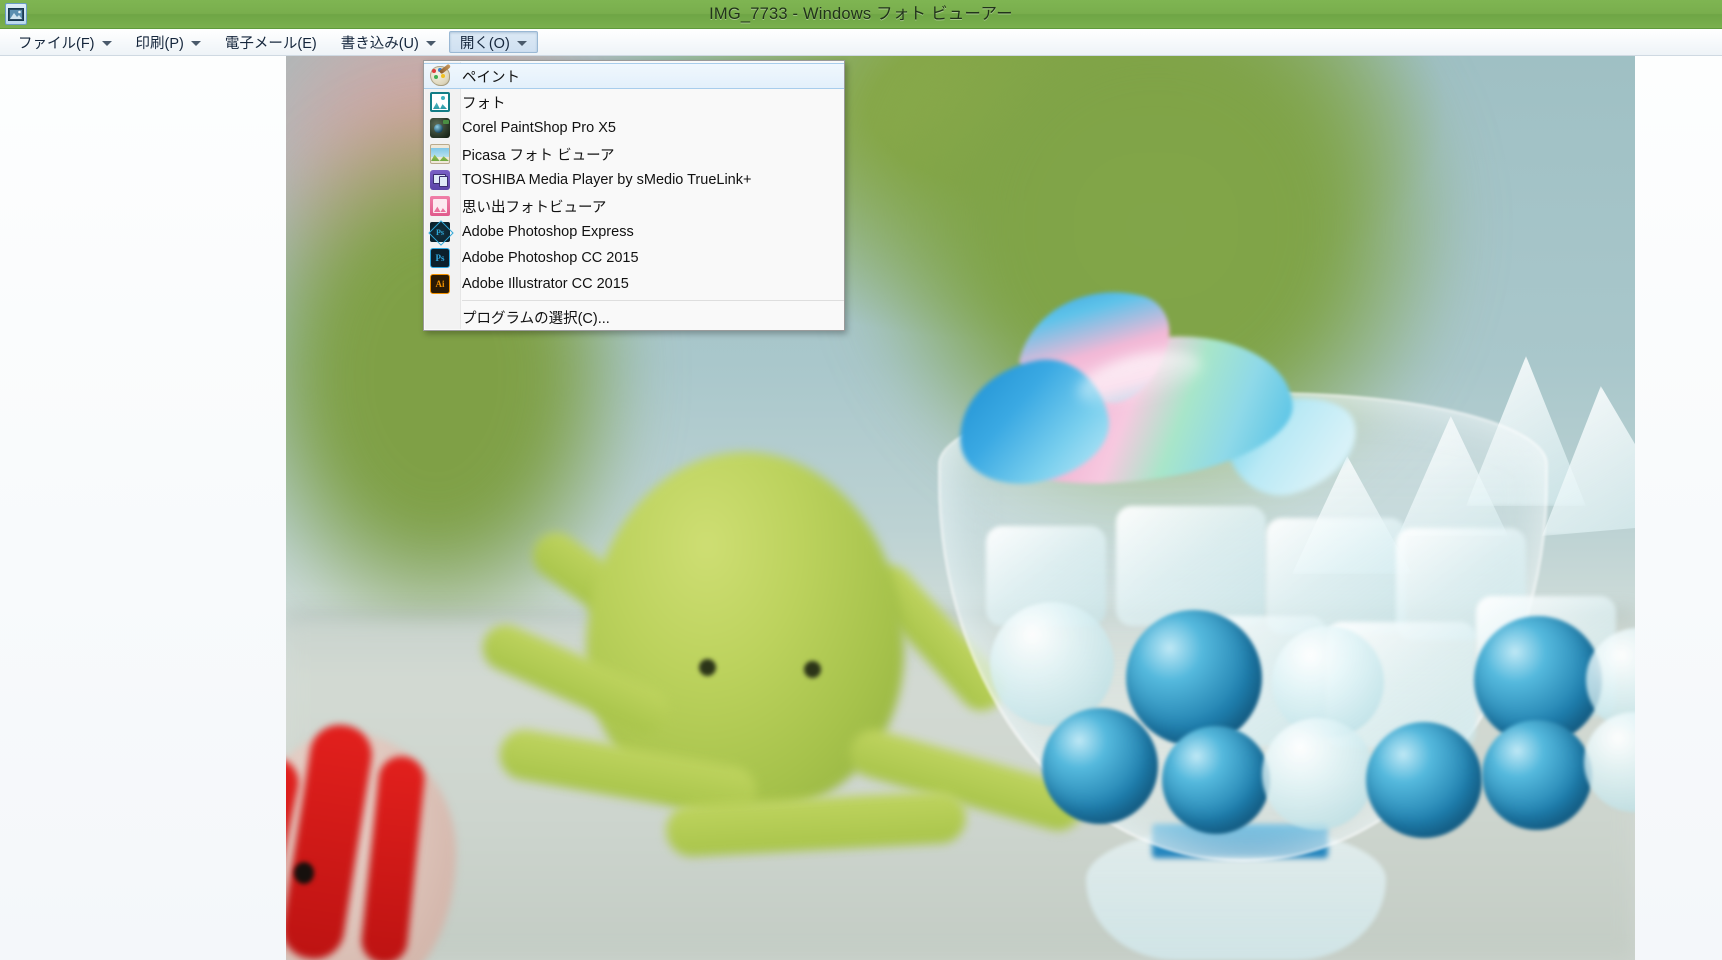 The width and height of the screenshot is (1722, 960). What do you see at coordinates (440, 317) in the screenshot?
I see `empty-icon-slot` at bounding box center [440, 317].